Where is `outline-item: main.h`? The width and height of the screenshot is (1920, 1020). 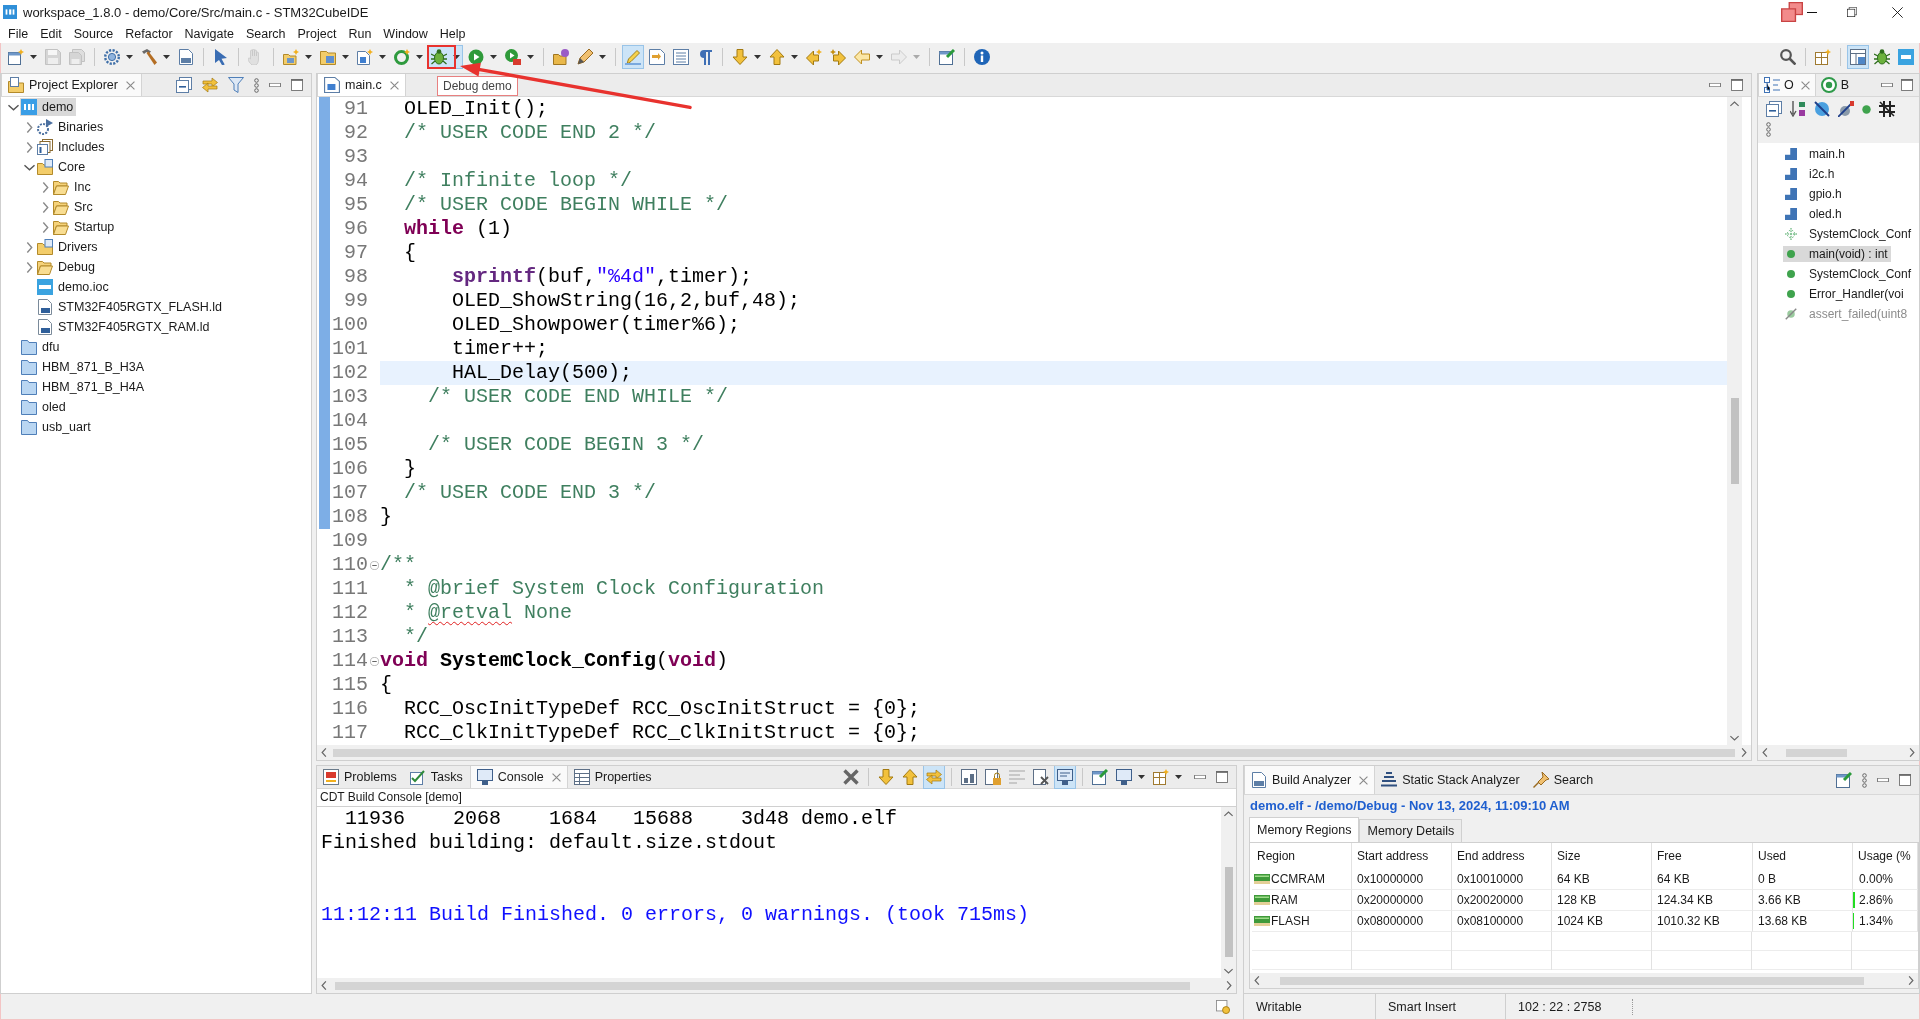 outline-item: main.h is located at coordinates (1816, 154).